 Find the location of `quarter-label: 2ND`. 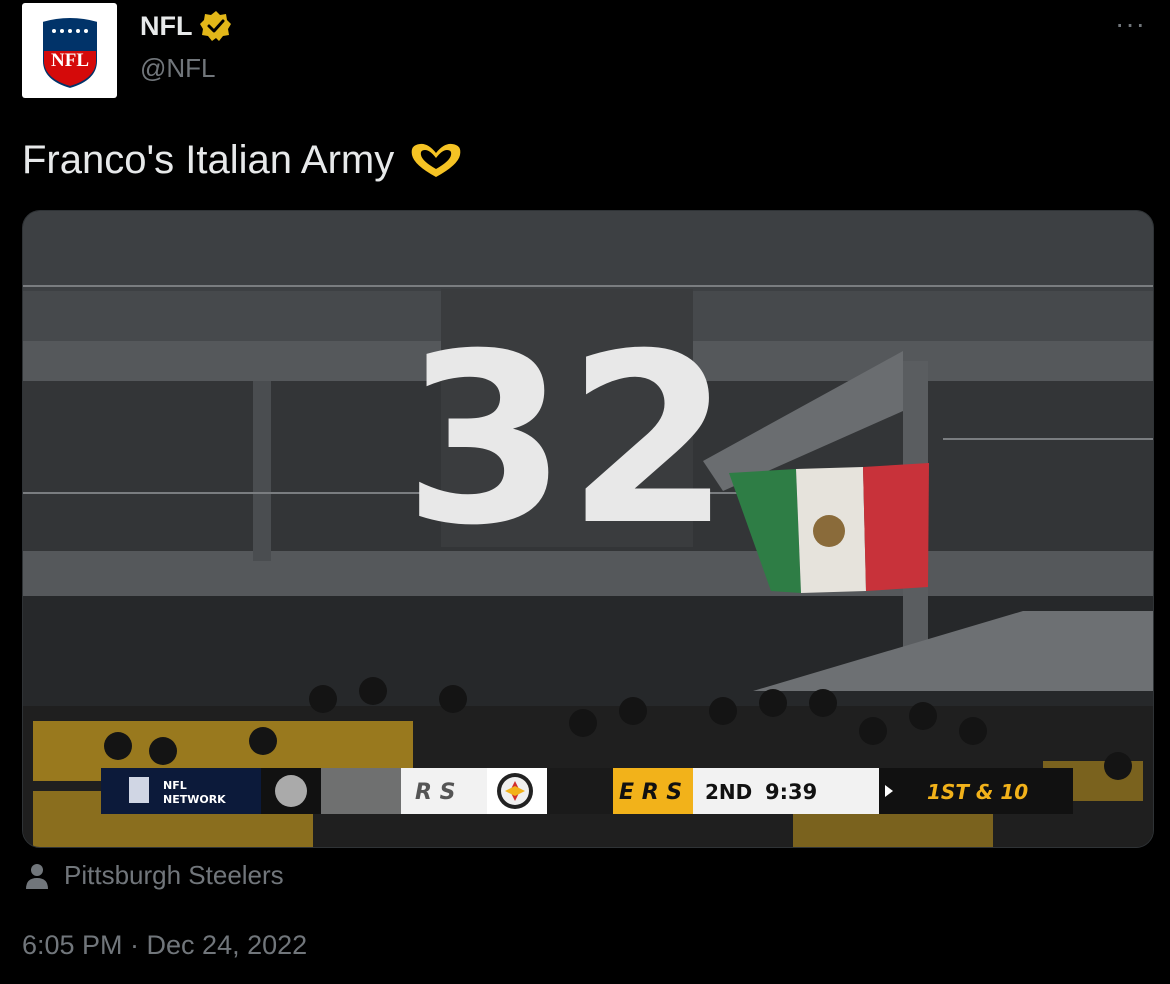

quarter-label: 2ND is located at coordinates (728, 792).